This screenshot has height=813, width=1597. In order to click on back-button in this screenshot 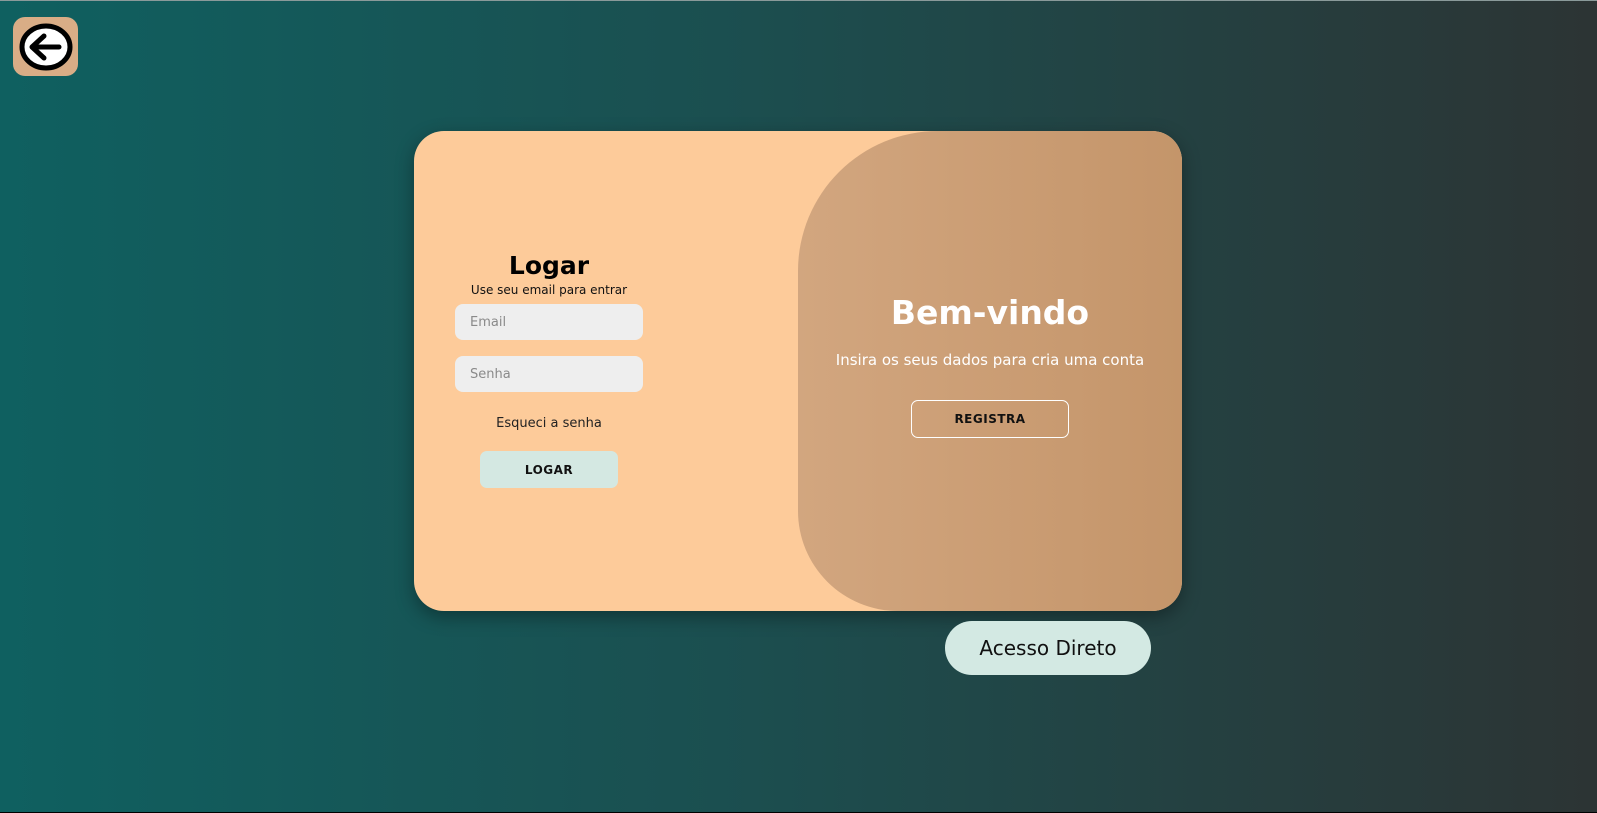, I will do `click(45, 46)`.